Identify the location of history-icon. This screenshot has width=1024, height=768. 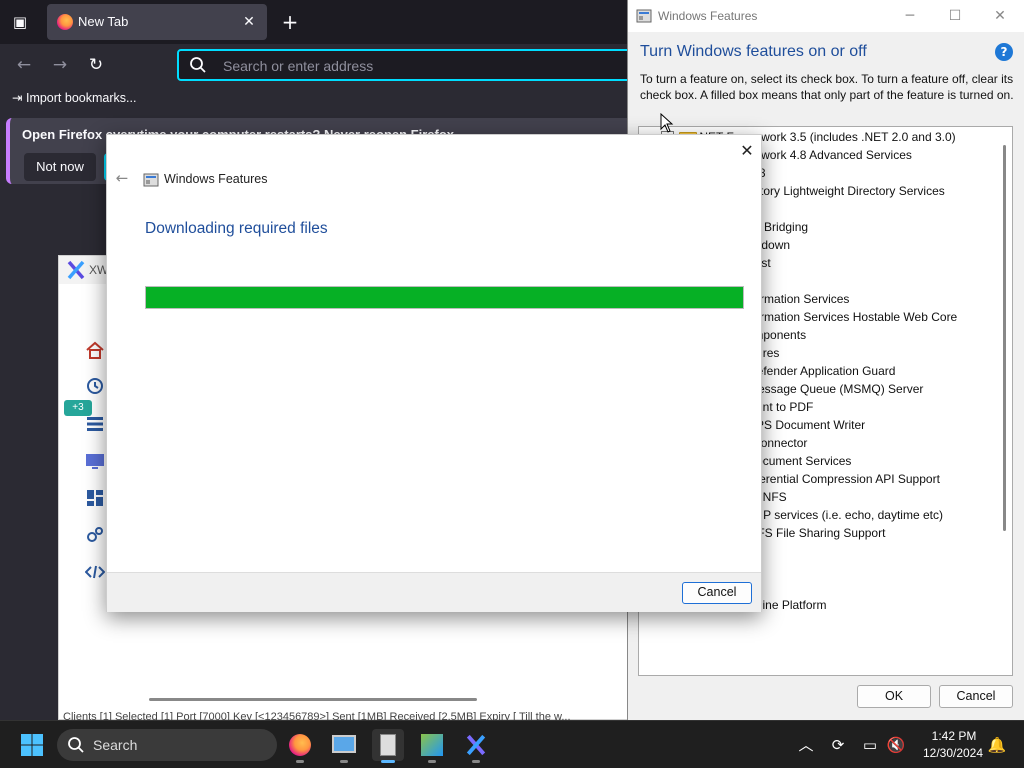
(95, 386).